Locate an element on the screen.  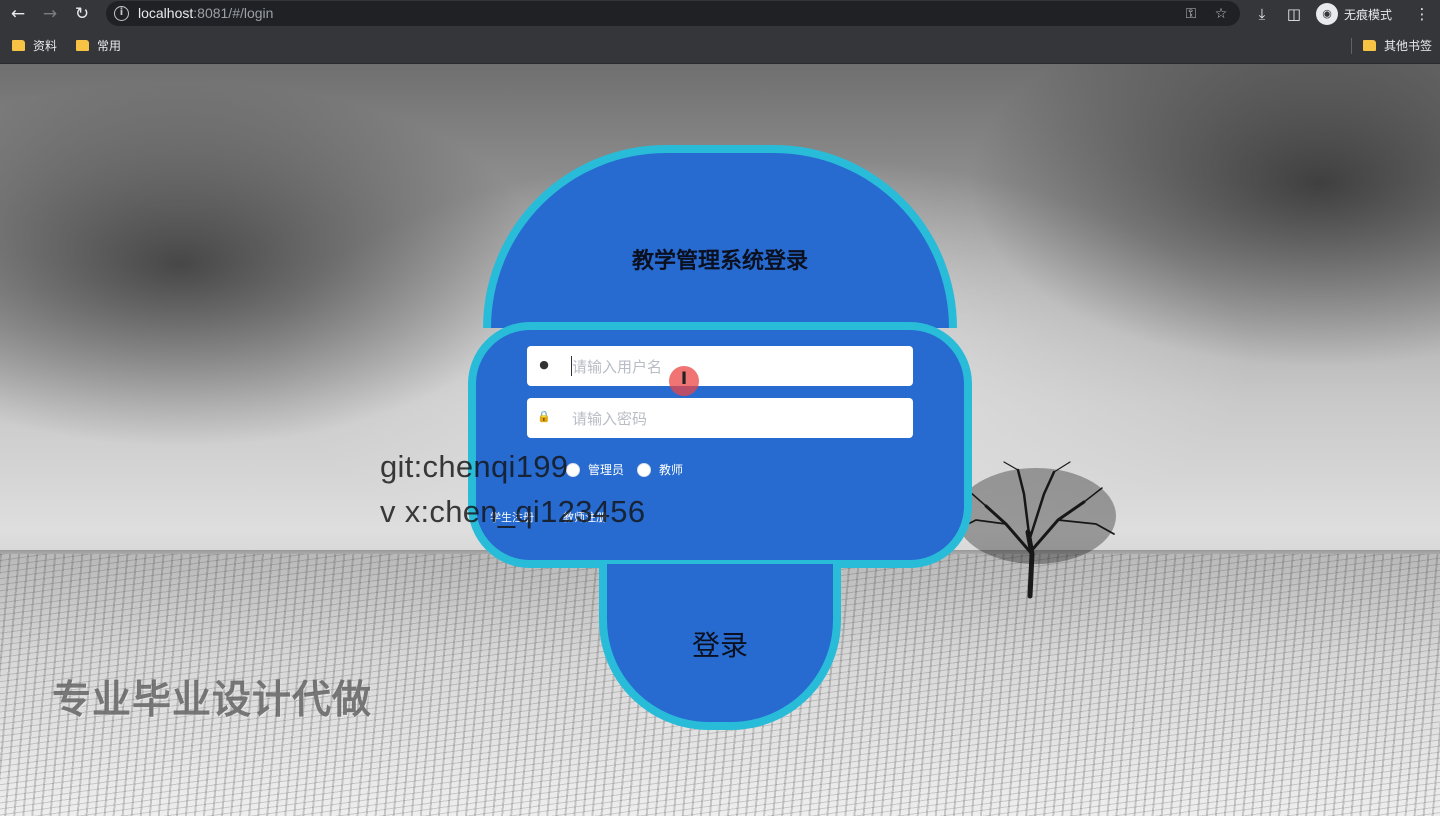
role-teacher-radio: 教师 is located at coordinates (660, 469).